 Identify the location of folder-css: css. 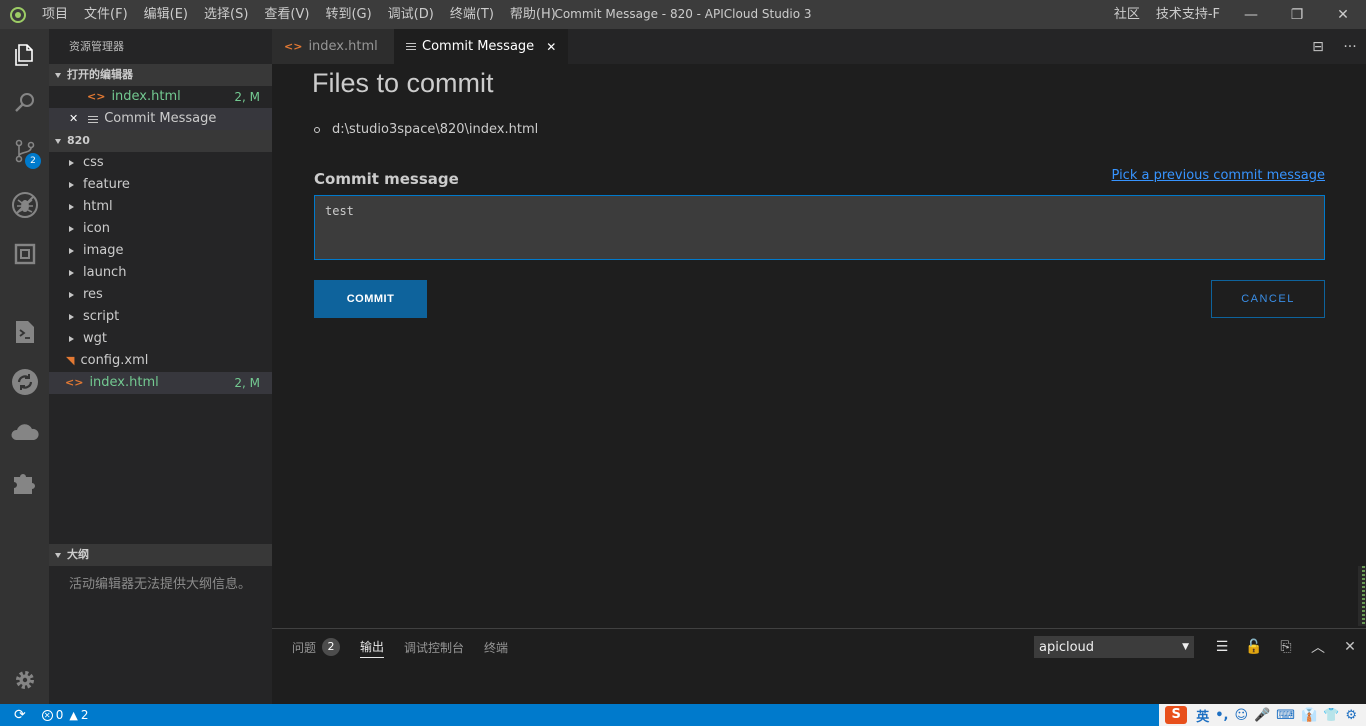
(160, 163).